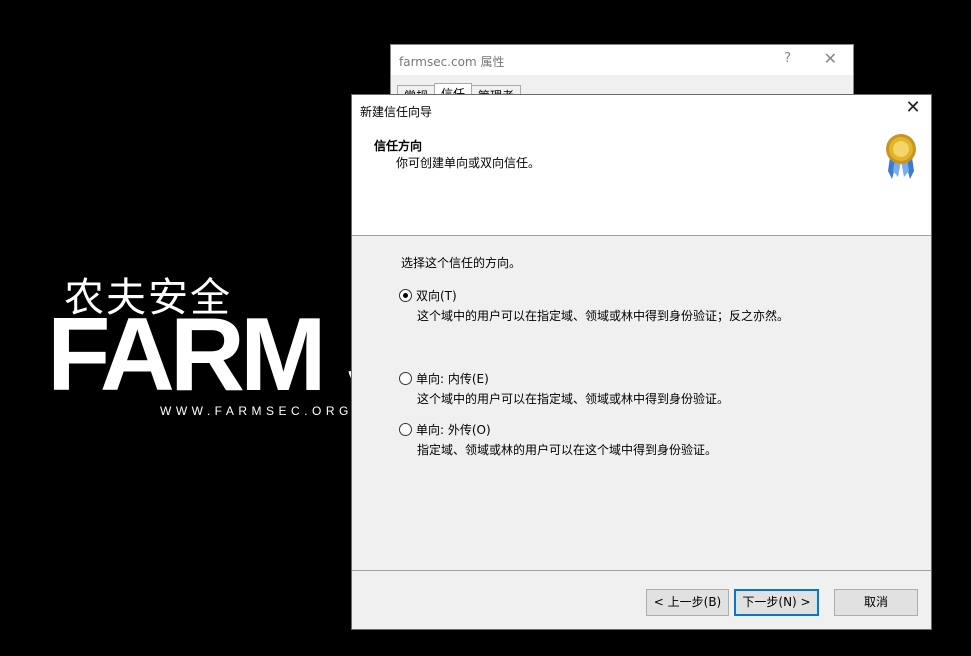  Describe the element at coordinates (641, 570) in the screenshot. I see `footer-divider` at that location.